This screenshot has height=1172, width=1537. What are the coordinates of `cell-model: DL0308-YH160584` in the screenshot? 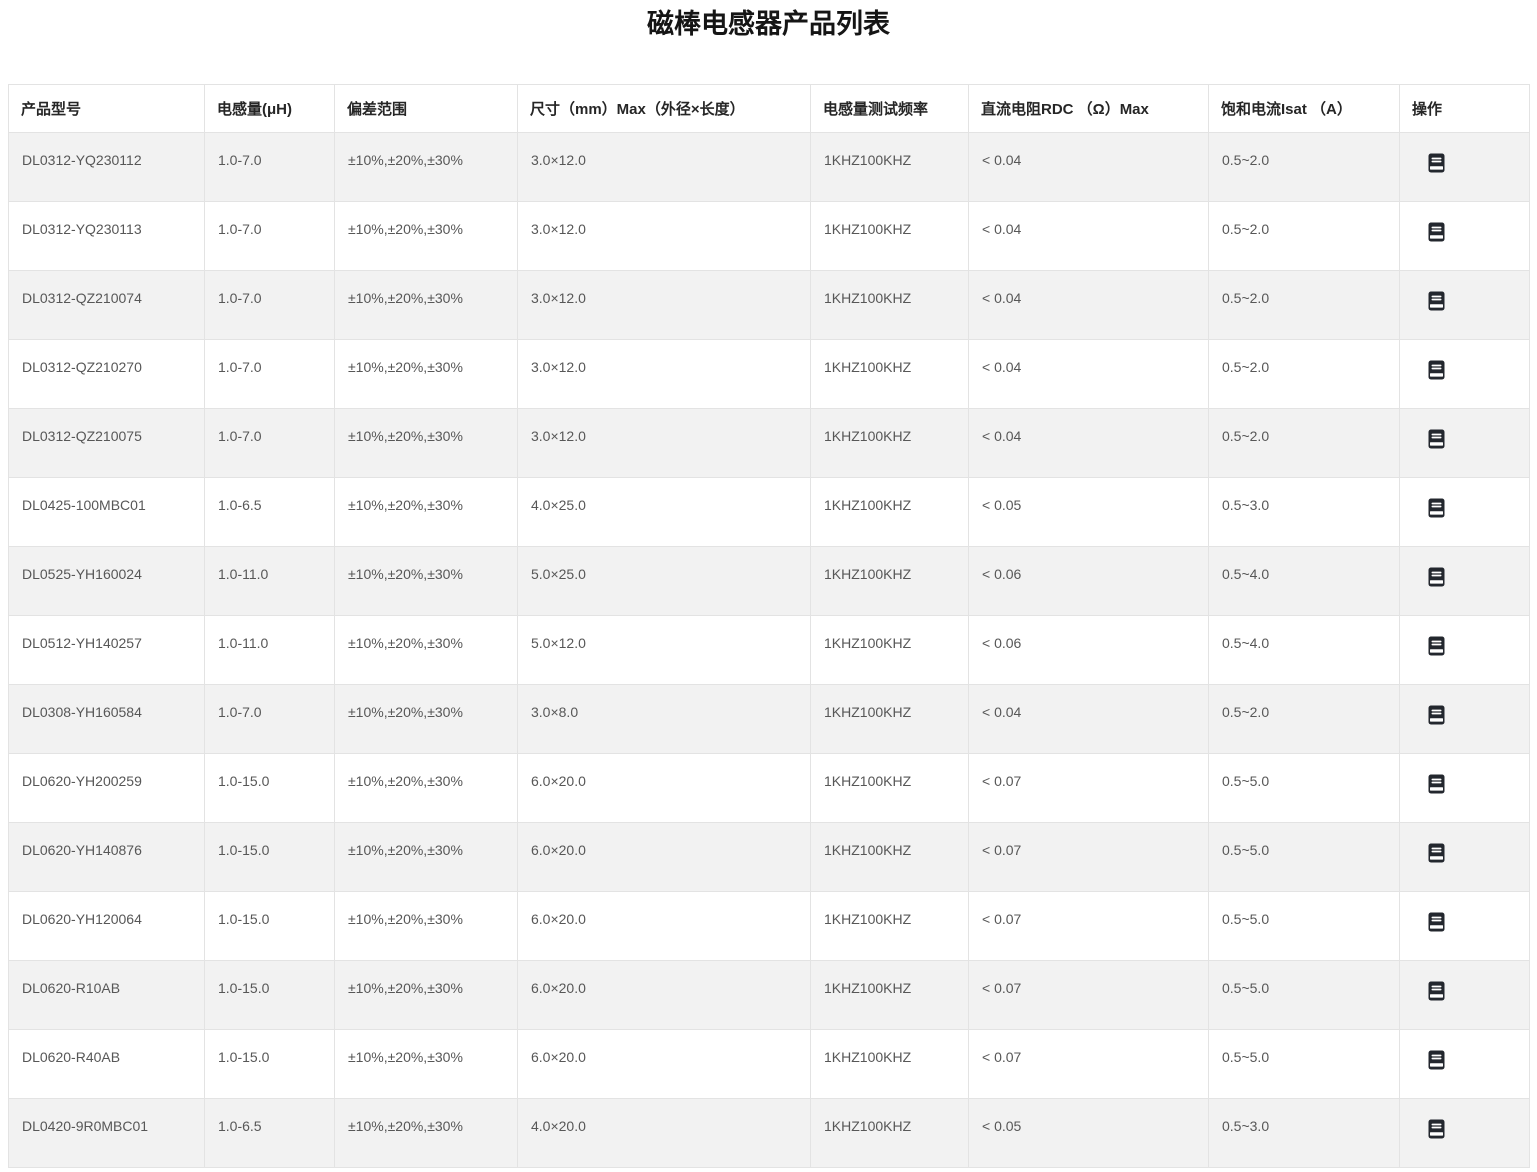 It's located at (106, 719).